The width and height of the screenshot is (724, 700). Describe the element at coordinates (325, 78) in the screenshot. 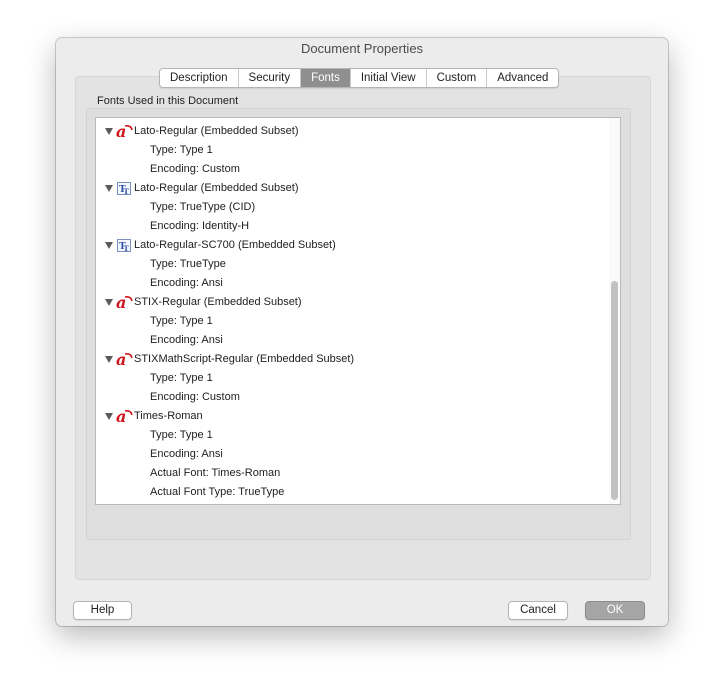

I see `tab-fonts: Fonts` at that location.